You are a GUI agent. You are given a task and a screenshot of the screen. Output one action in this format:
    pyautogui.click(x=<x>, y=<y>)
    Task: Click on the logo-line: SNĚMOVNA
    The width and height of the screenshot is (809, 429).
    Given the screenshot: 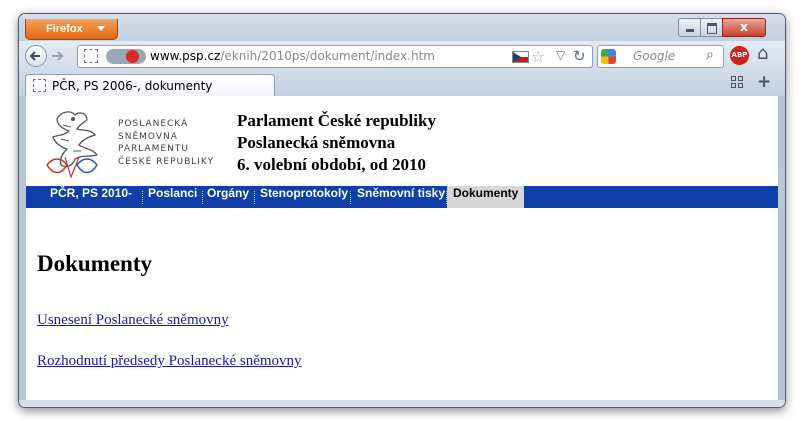 What is the action you would take?
    pyautogui.click(x=148, y=136)
    